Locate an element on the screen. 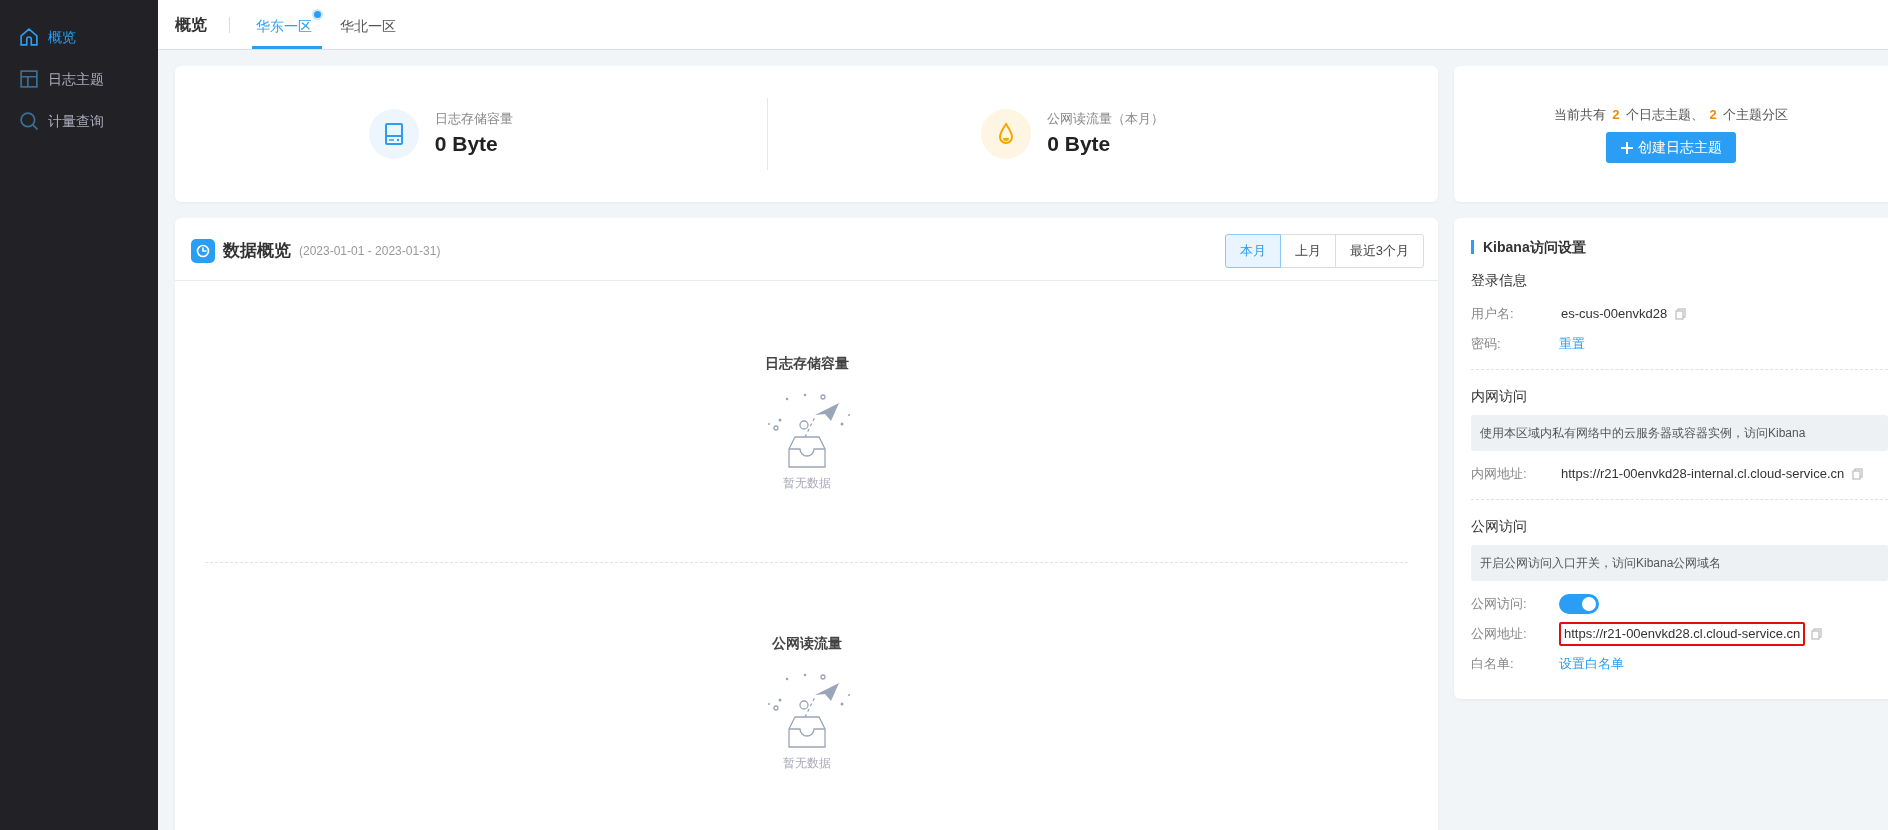 Image resolution: width=1888 pixels, height=830 pixels. info-note: 使用本区域内私有网络中的云服务器或容器实例，访问Kibana is located at coordinates (1679, 433).